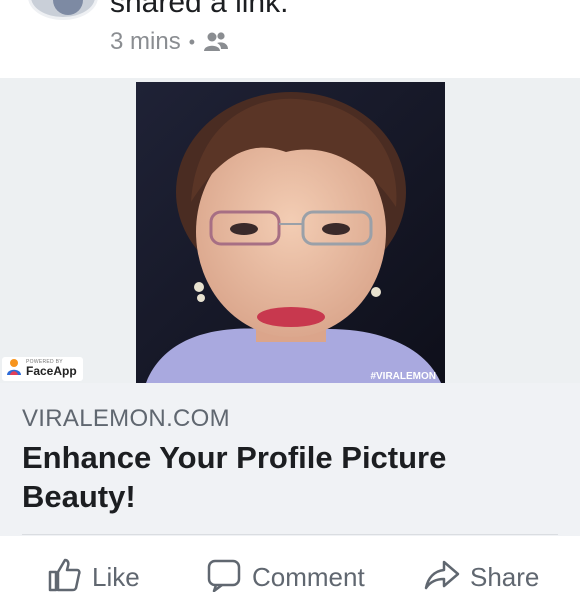  What do you see at coordinates (199, 9) in the screenshot?
I see `post-action-text: shared a link.` at bounding box center [199, 9].